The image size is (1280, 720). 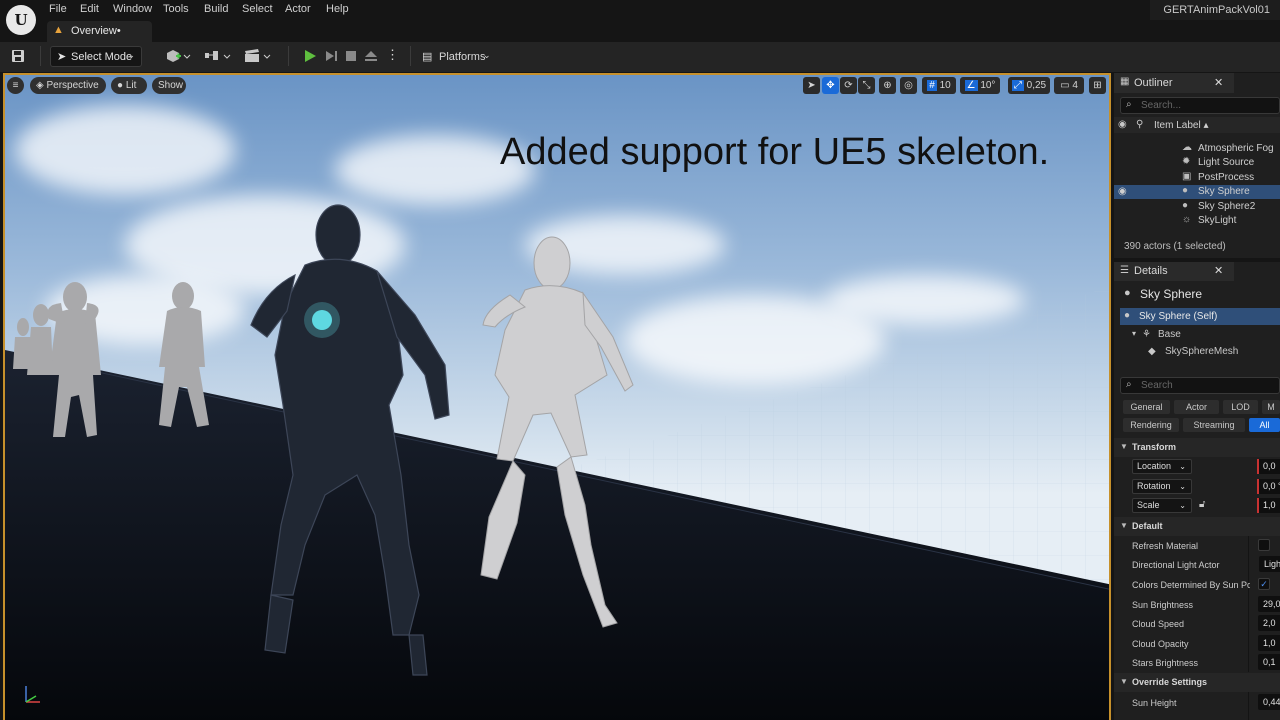 I want to click on show-label: Show, so click(x=171, y=85).